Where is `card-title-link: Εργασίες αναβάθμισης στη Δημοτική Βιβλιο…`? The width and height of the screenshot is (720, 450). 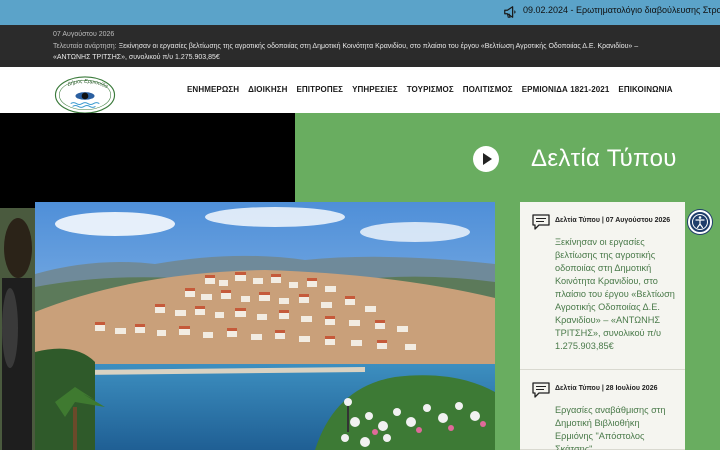 card-title-link: Εργασίες αναβάθμισης στη Δημοτική Βιβλιο… is located at coordinates (616, 427).